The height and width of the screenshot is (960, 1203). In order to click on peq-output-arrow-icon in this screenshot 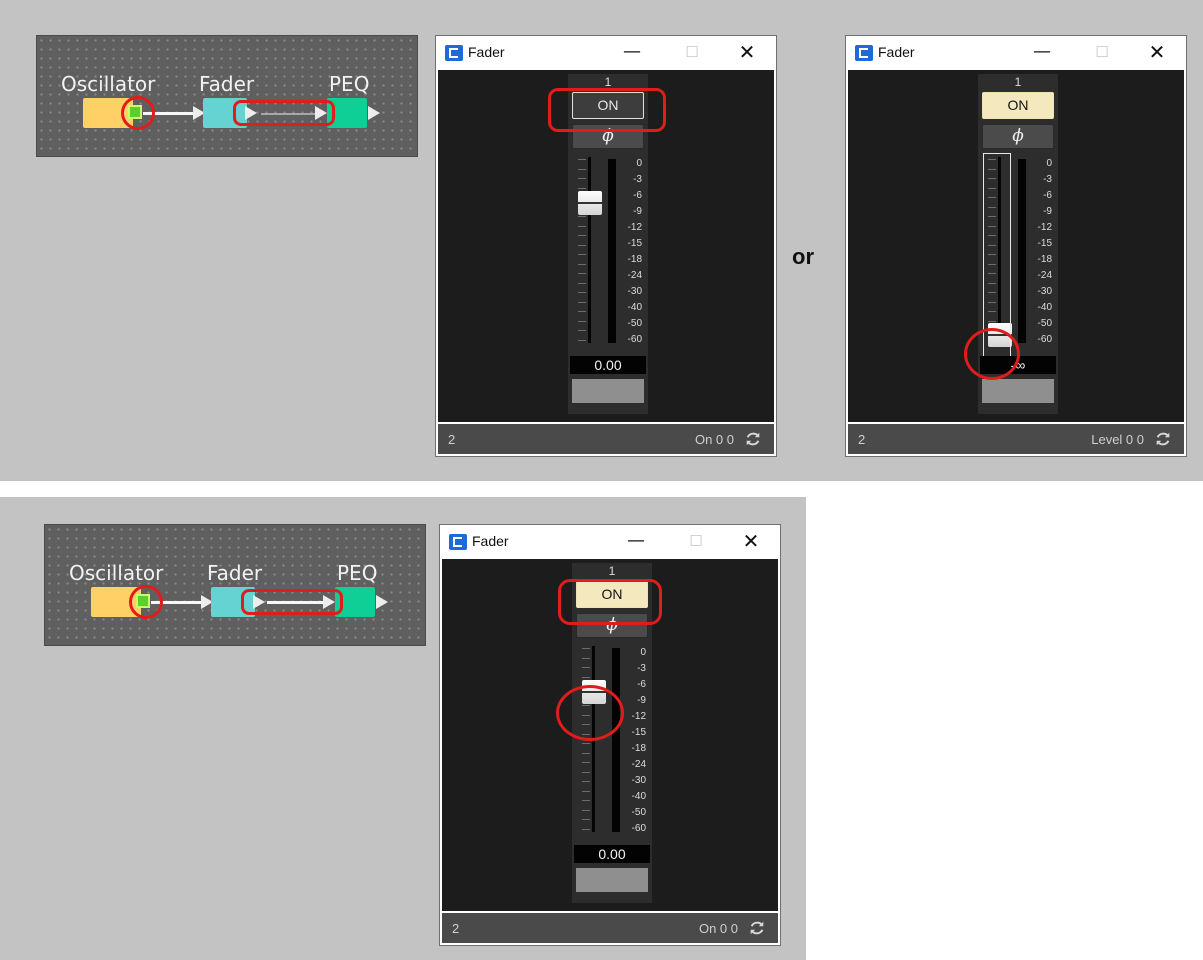, I will do `click(374, 113)`.